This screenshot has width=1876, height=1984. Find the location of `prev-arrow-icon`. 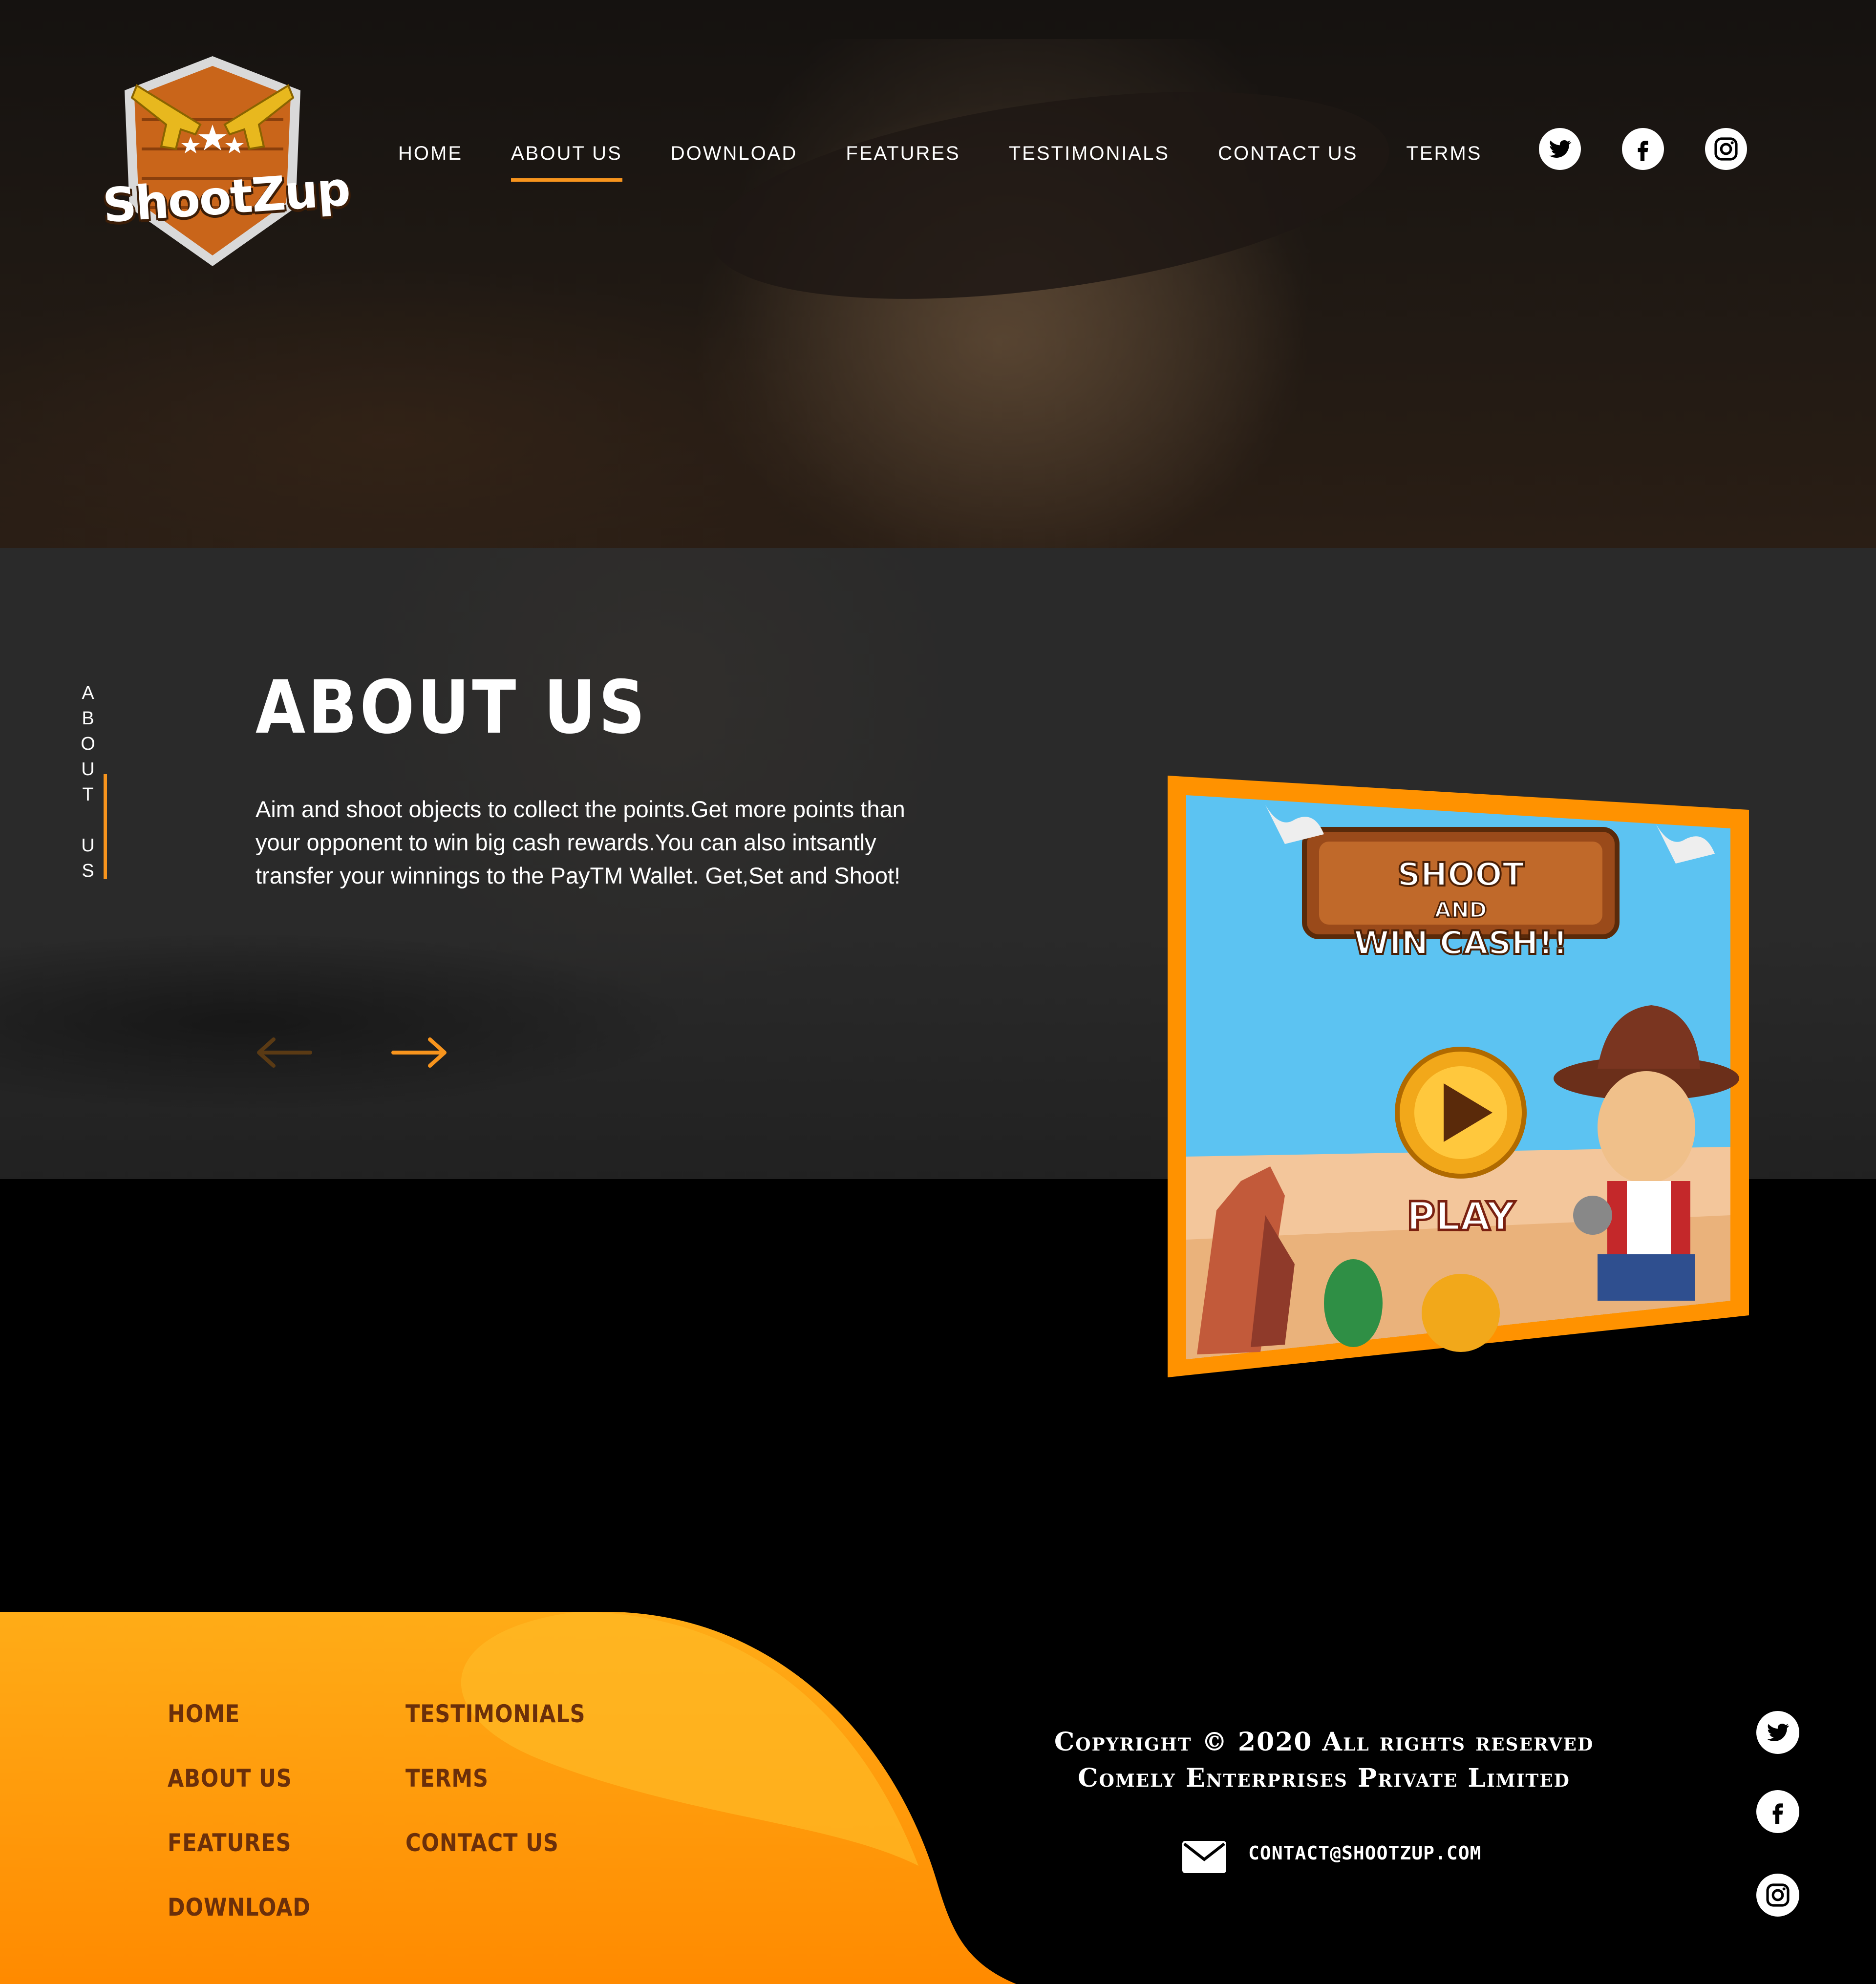

prev-arrow-icon is located at coordinates (284, 1052).